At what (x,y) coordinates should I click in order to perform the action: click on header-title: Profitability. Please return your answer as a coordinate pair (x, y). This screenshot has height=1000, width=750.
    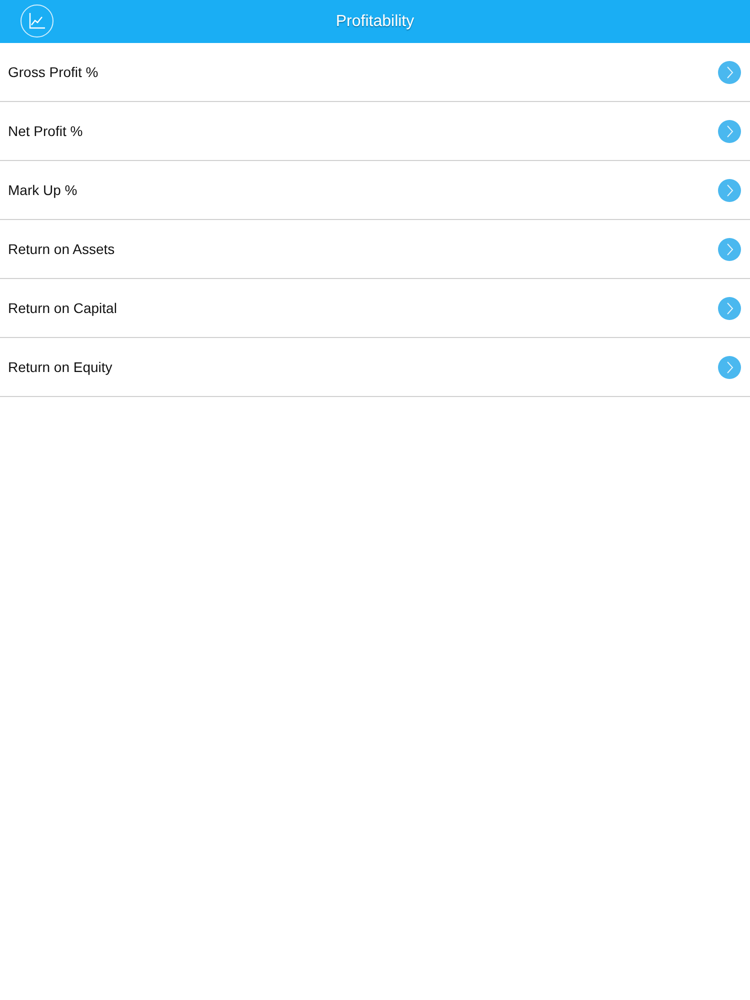
    Looking at the image, I should click on (375, 21).